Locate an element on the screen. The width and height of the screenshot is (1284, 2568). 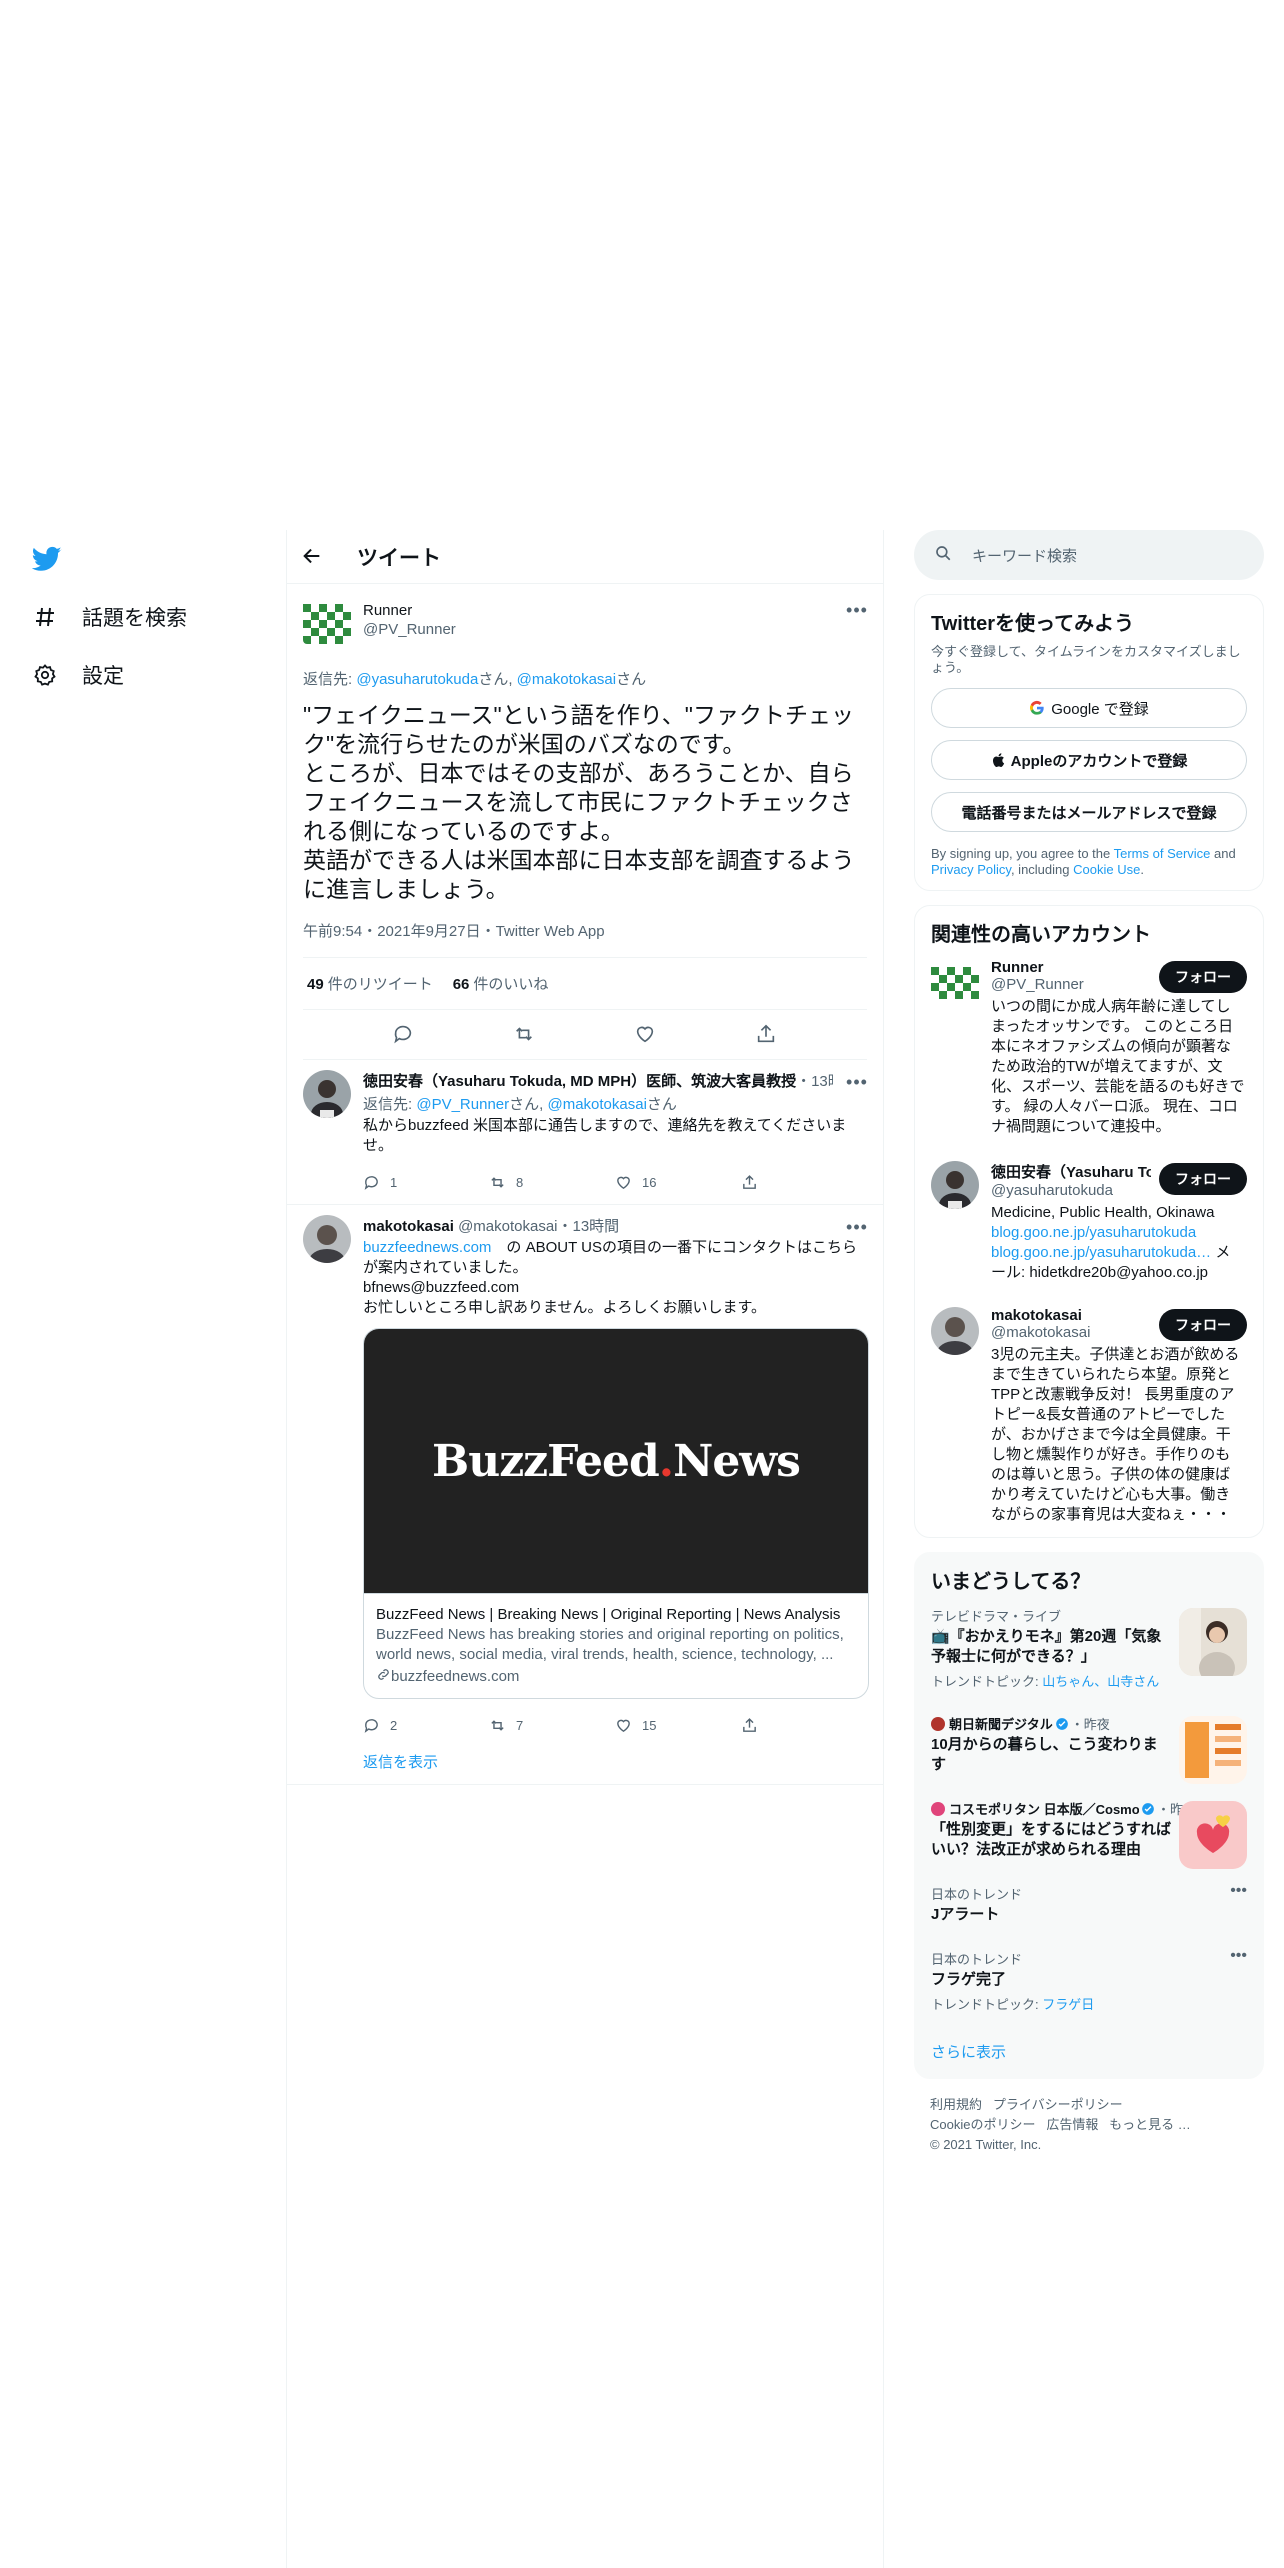
twitter-logo-icon is located at coordinates (47, 560).